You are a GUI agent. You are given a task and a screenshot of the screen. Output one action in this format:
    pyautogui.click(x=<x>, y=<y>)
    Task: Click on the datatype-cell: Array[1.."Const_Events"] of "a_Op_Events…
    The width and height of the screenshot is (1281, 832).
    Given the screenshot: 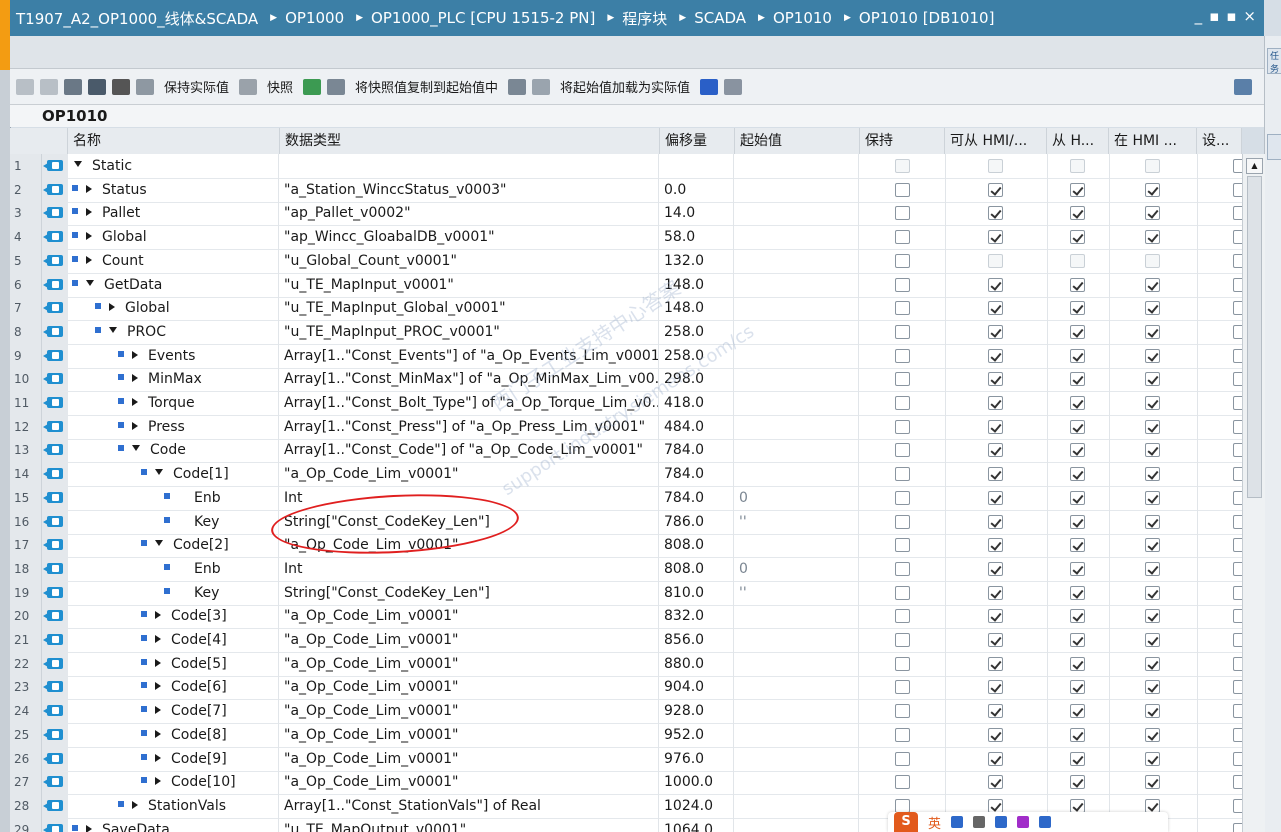 What is the action you would take?
    pyautogui.click(x=469, y=355)
    